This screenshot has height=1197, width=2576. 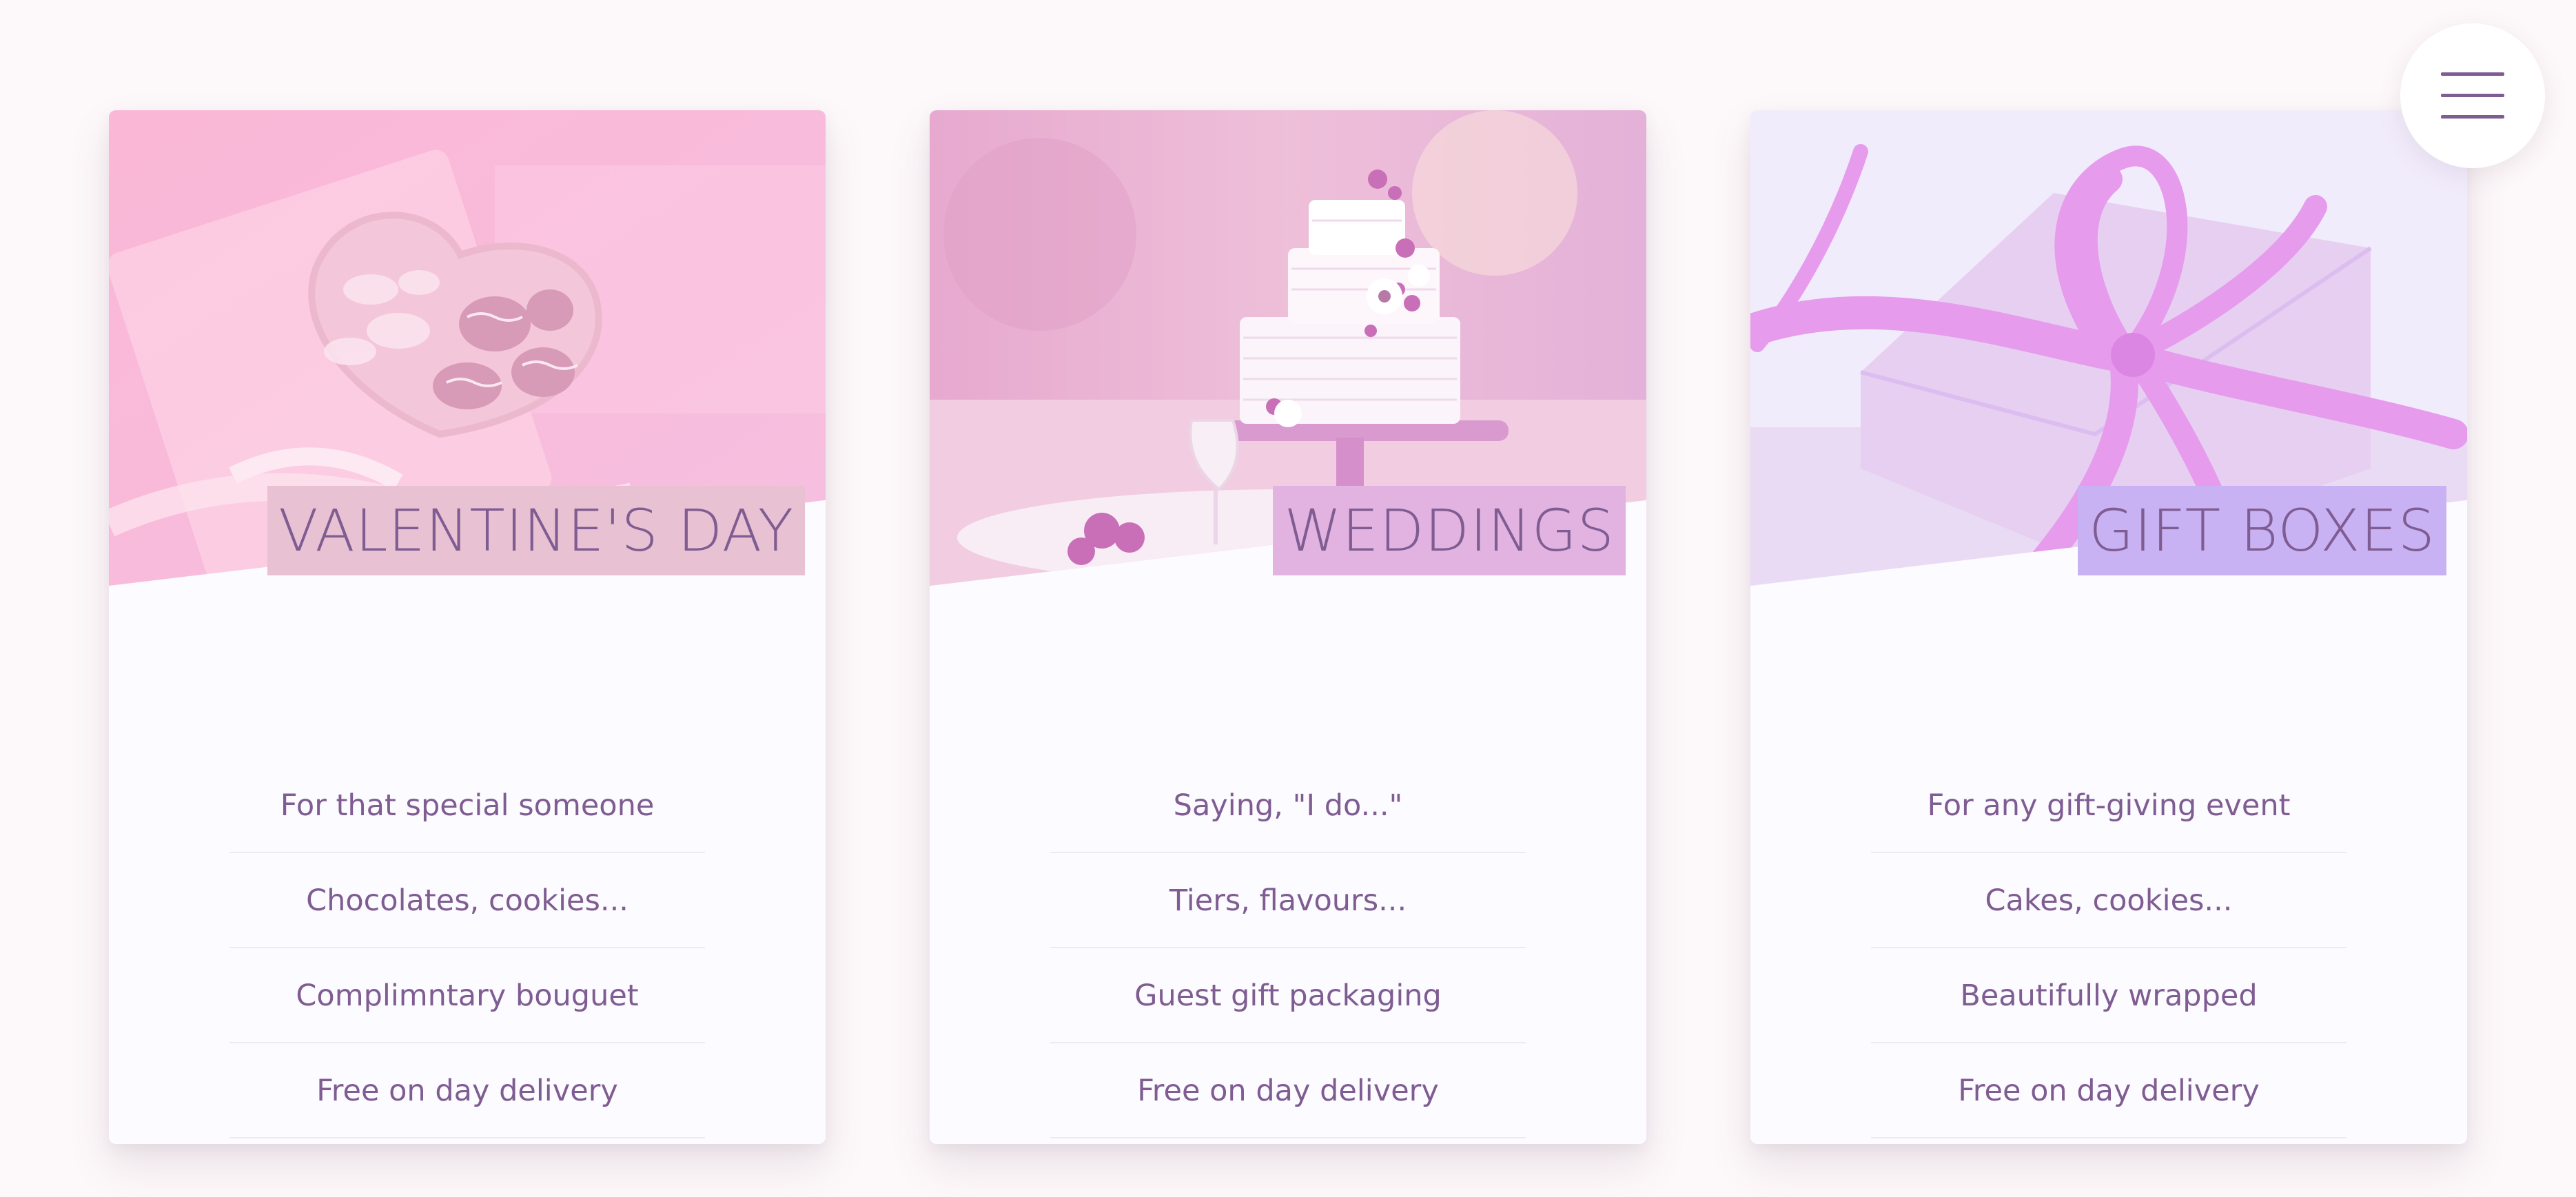 What do you see at coordinates (2262, 530) in the screenshot?
I see `card-title-gift-boxes: GIFT BOXES` at bounding box center [2262, 530].